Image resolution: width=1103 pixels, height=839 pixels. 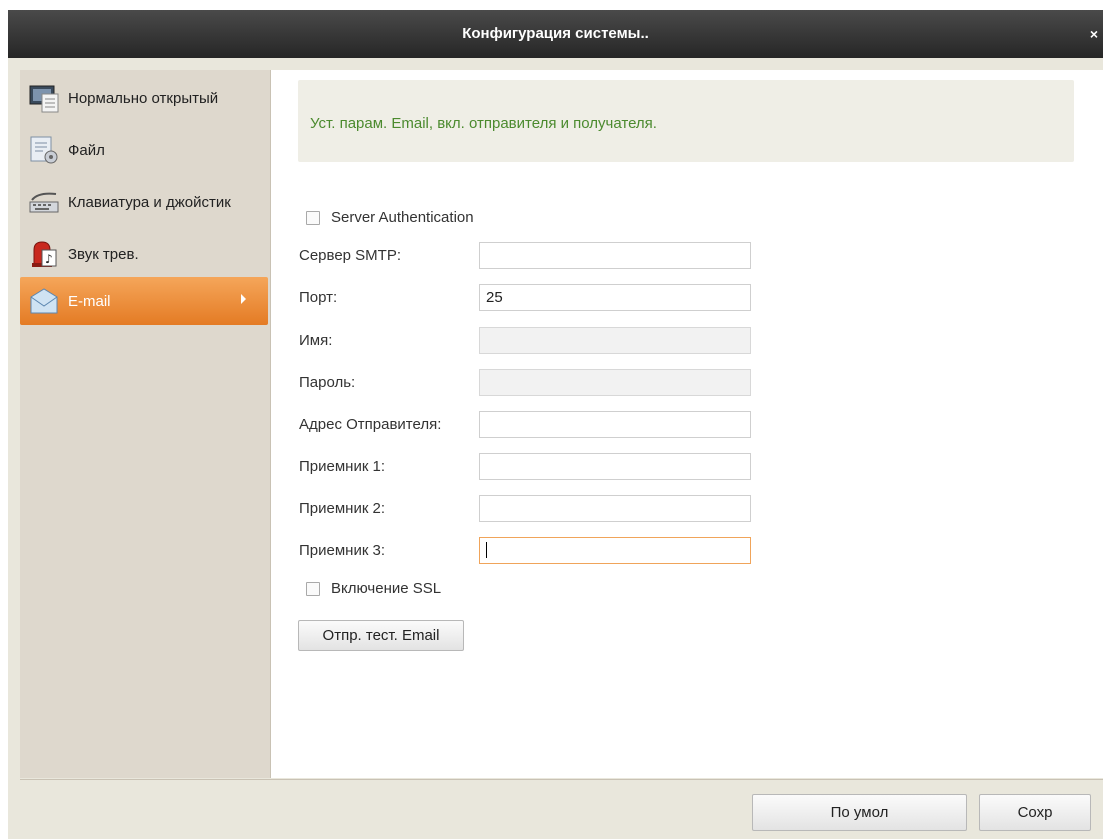 What do you see at coordinates (615, 508) in the screenshot?
I see `receiver2-input` at bounding box center [615, 508].